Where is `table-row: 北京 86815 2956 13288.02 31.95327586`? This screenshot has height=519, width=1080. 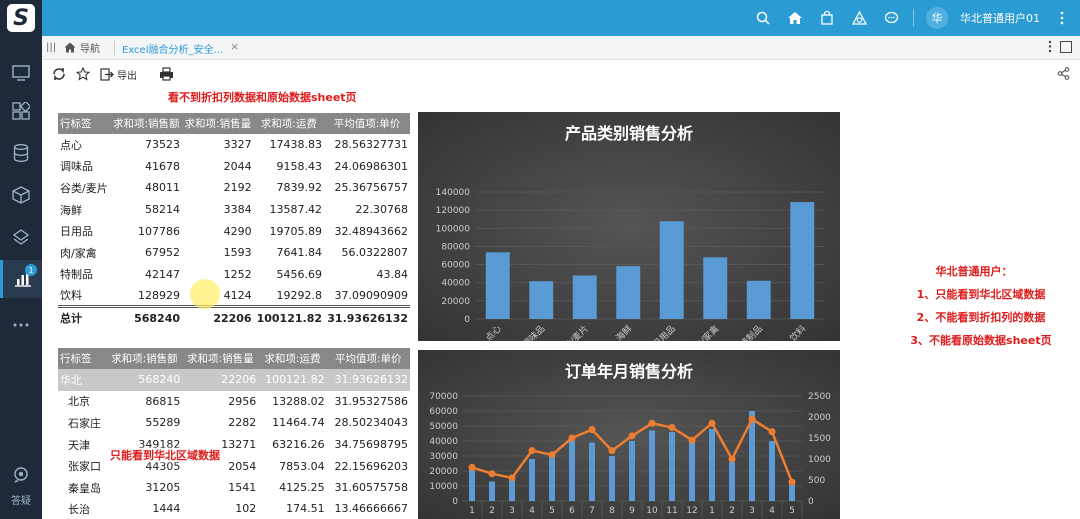
table-row: 北京 86815 2956 13288.02 31.95327586 is located at coordinates (234, 402).